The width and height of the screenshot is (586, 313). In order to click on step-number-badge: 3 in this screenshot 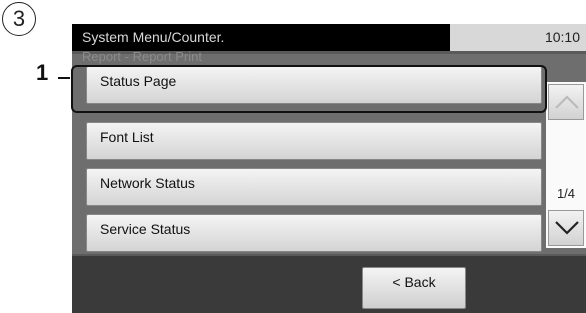, I will do `click(19, 19)`.